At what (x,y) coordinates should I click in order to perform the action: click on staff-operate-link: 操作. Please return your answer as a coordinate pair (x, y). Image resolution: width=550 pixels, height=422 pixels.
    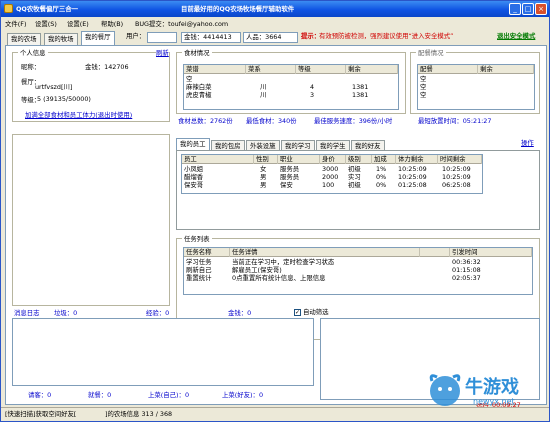
    Looking at the image, I should click on (527, 142).